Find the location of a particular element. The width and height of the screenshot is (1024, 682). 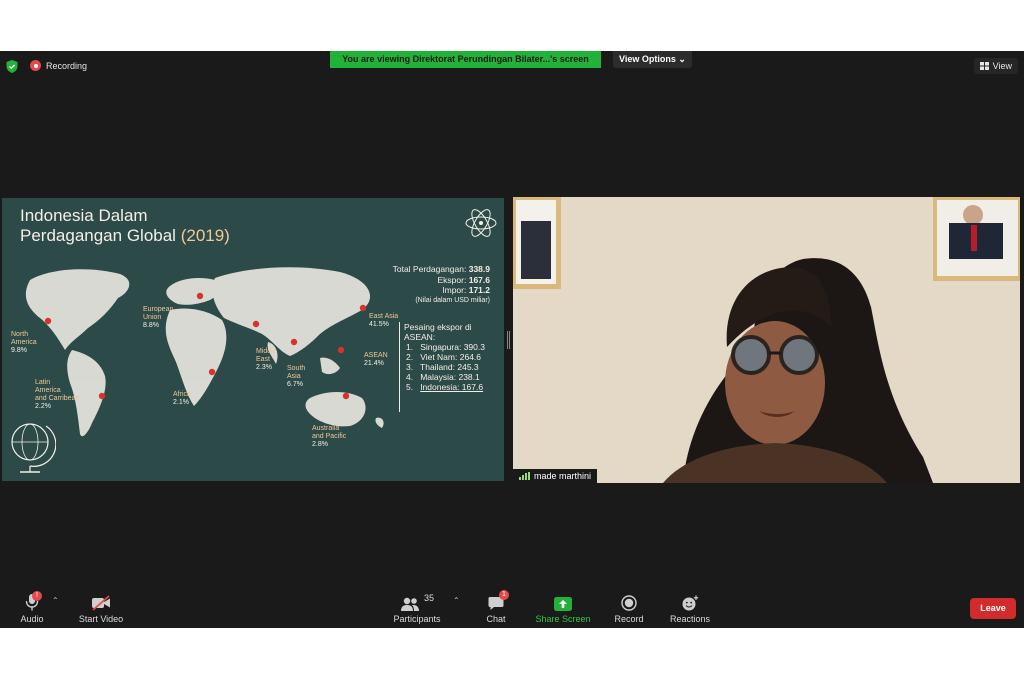

audio-warning-badge: ! is located at coordinates (37, 596).